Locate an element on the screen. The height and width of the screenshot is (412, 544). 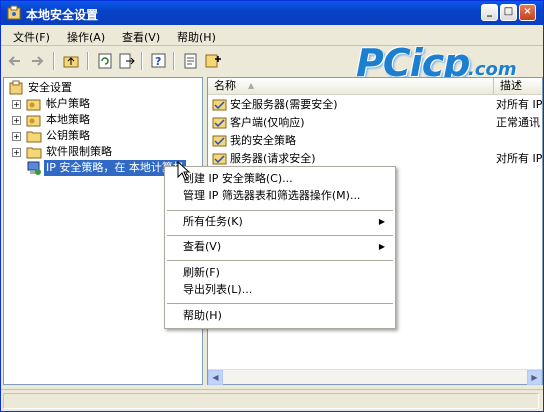
scroll-left-arrow-icon: ◀ is located at coordinates (215, 377).